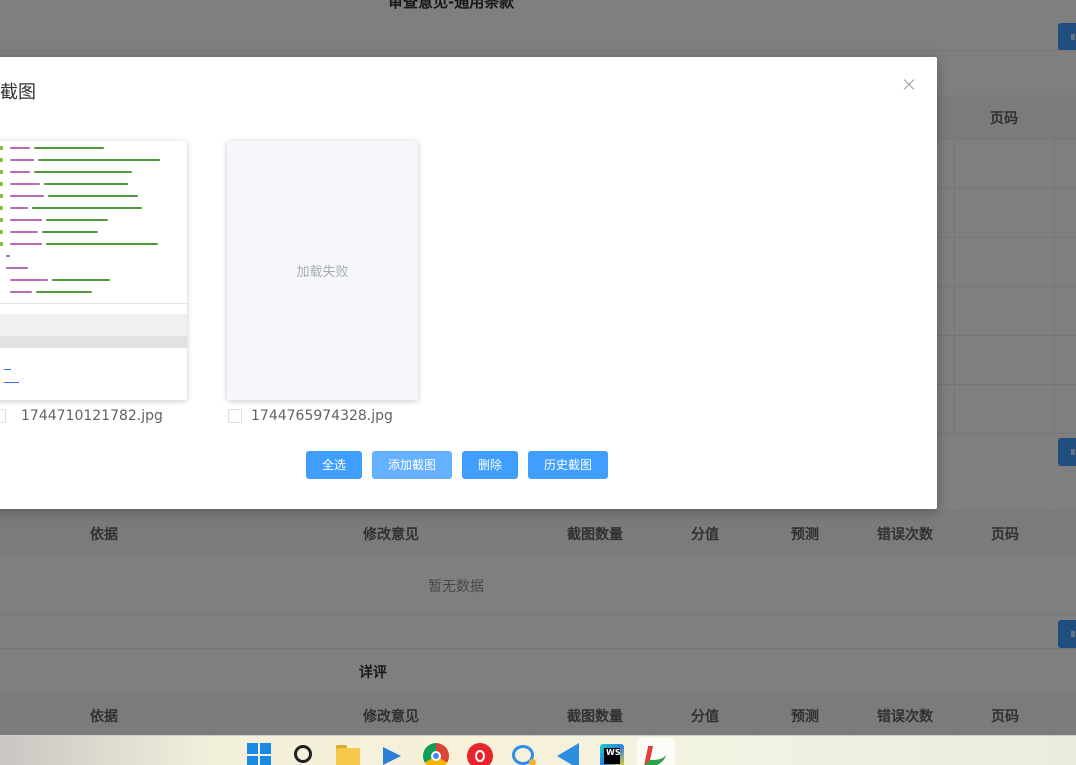  Describe the element at coordinates (93, 222) in the screenshot. I see `screenshot-image` at that location.